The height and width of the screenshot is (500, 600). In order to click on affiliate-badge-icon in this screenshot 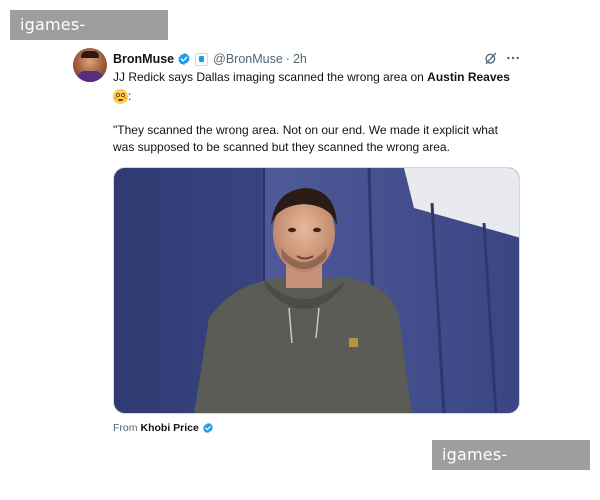, I will do `click(202, 59)`.